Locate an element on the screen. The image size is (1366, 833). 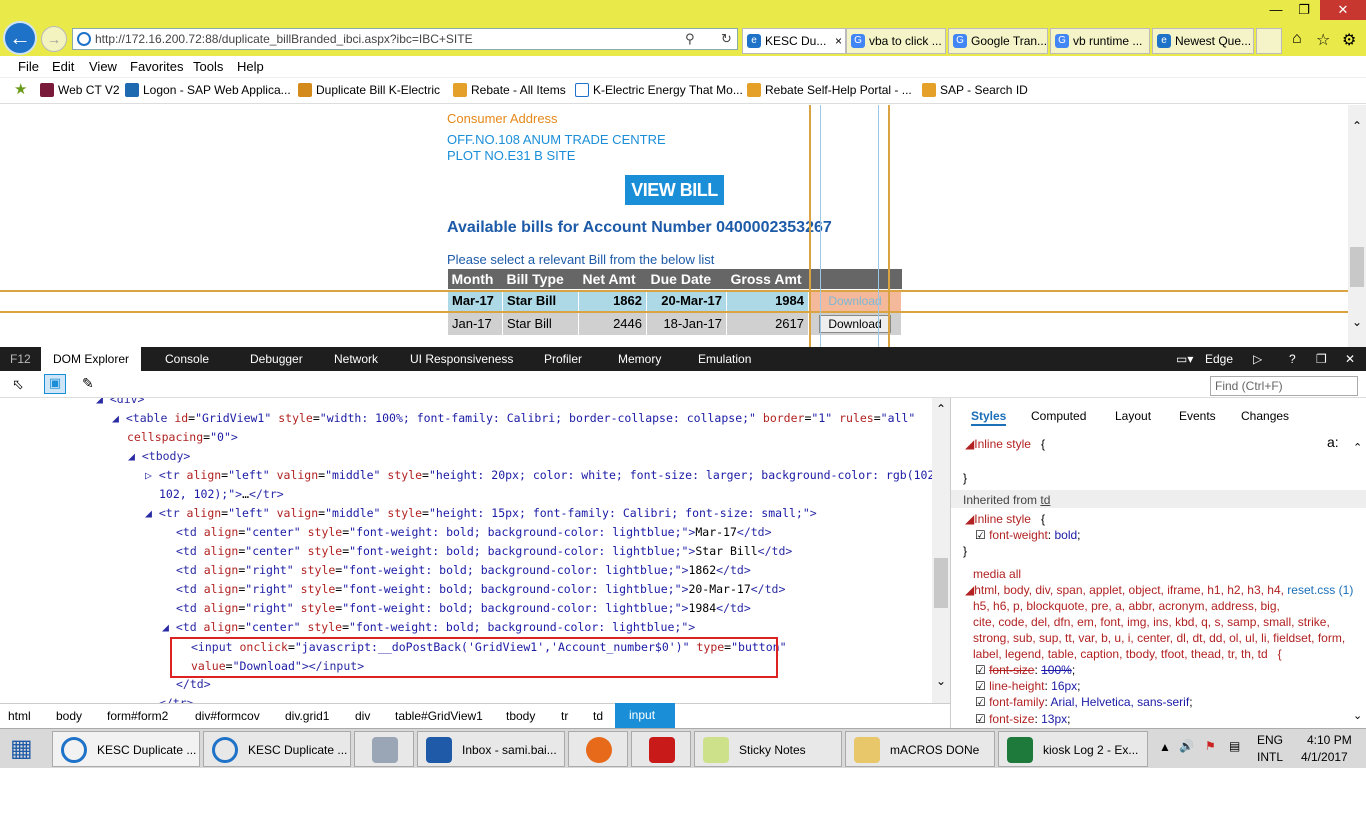
start-windows-icon: ▦ is located at coordinates (24, 749).